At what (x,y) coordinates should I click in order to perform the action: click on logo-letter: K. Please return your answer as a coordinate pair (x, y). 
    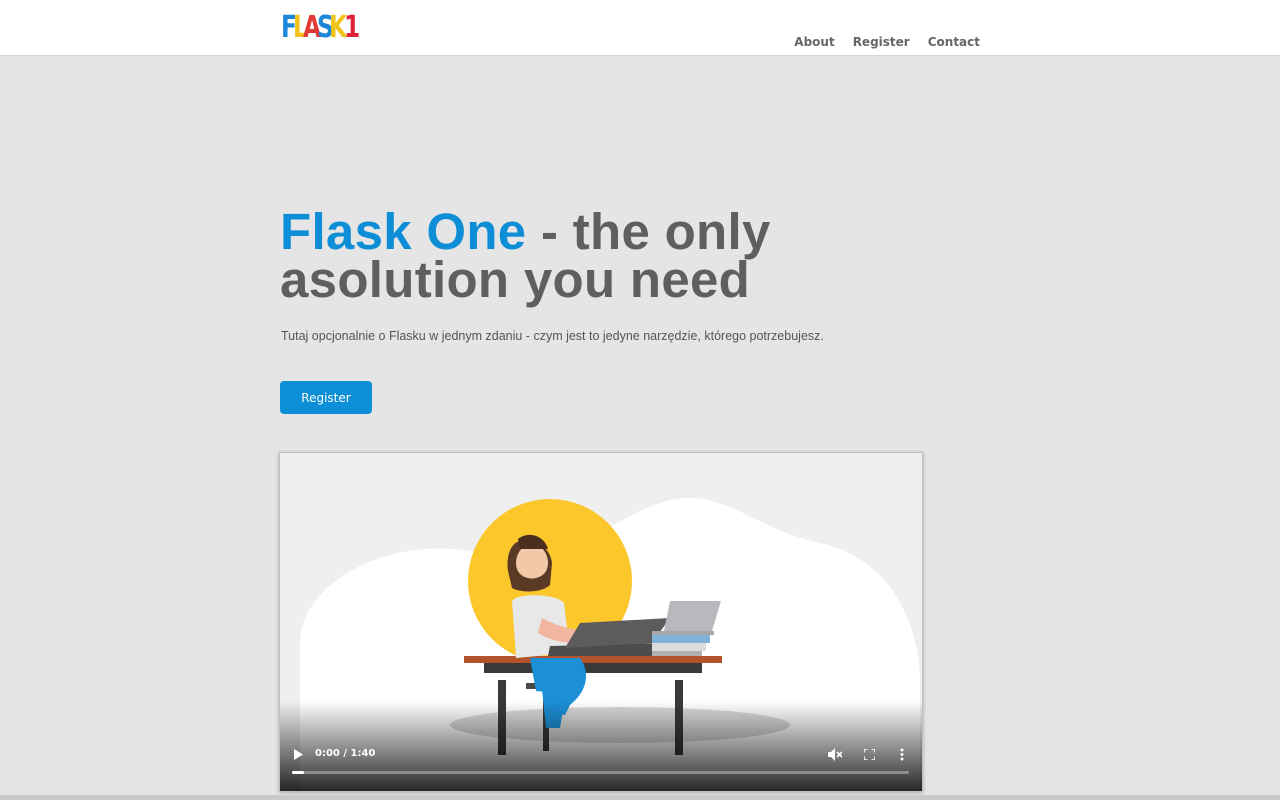
    Looking at the image, I should click on (338, 27).